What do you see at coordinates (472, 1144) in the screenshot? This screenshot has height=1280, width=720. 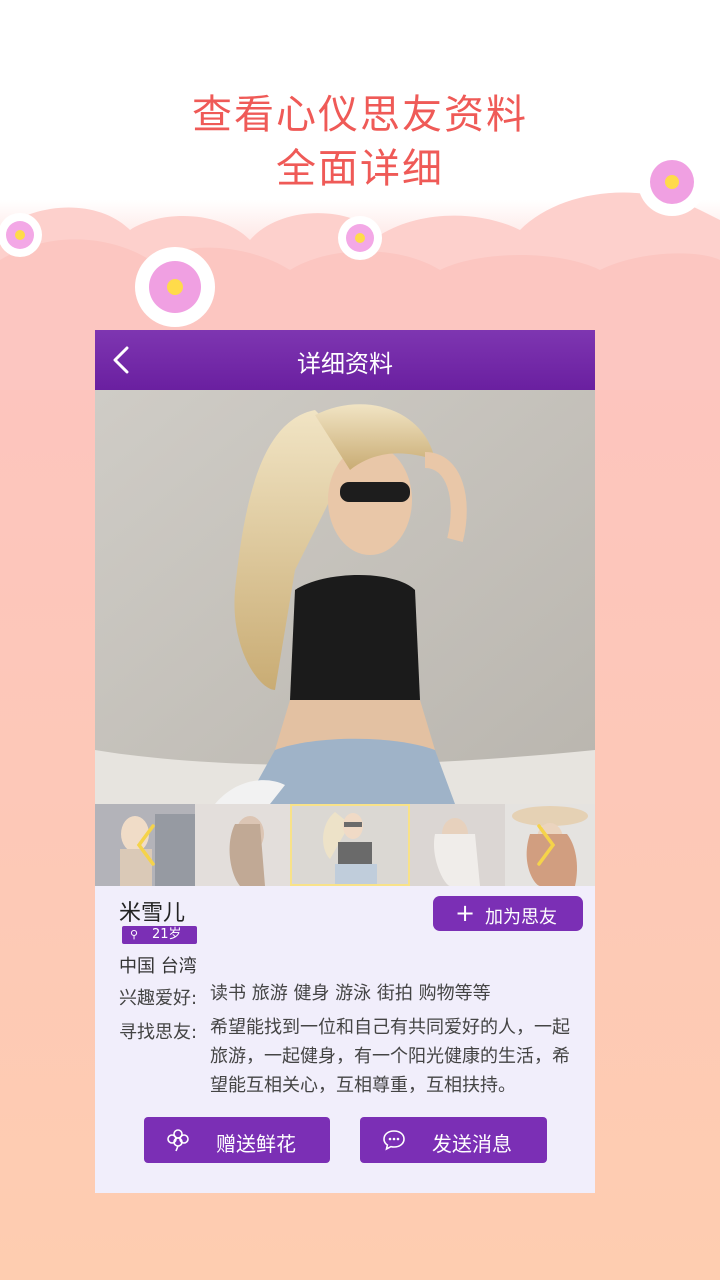 I see `send-message-label: 发送消息` at bounding box center [472, 1144].